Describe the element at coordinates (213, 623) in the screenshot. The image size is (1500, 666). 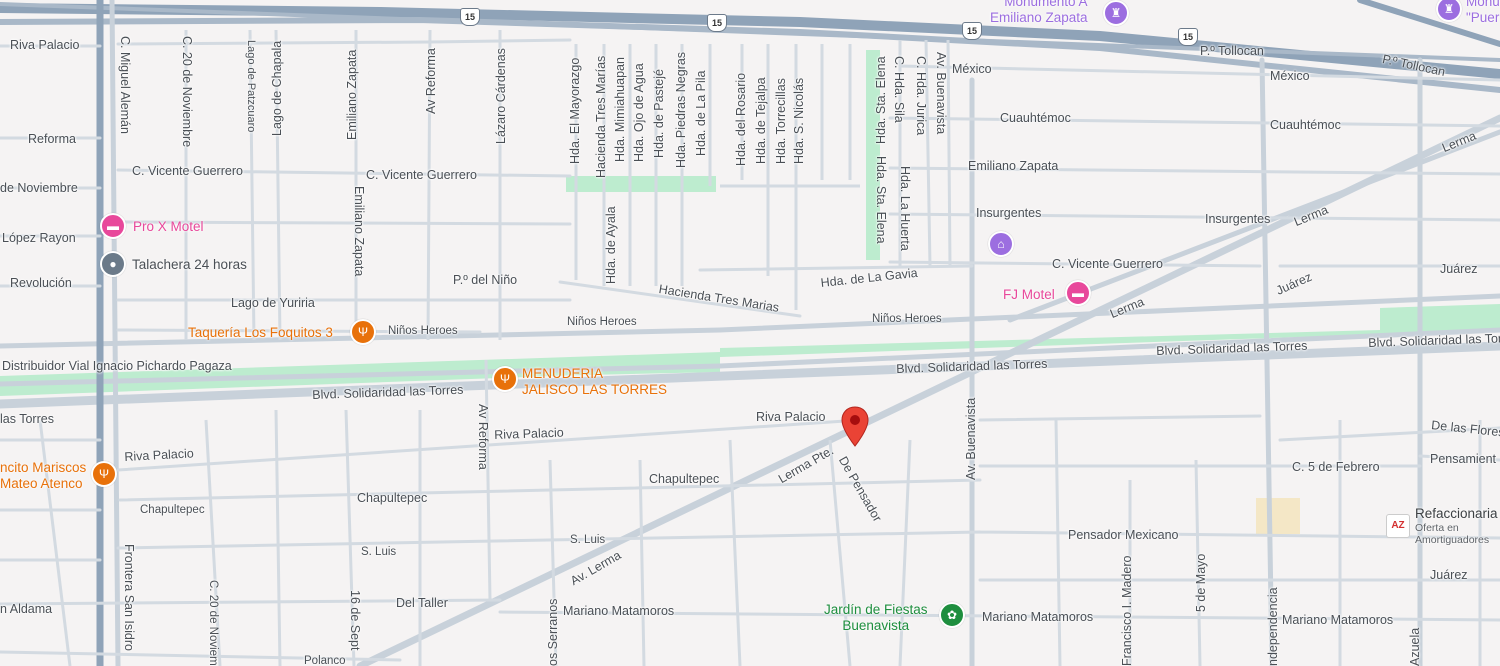
I see `street-label: C. 20 de Noviem` at that location.